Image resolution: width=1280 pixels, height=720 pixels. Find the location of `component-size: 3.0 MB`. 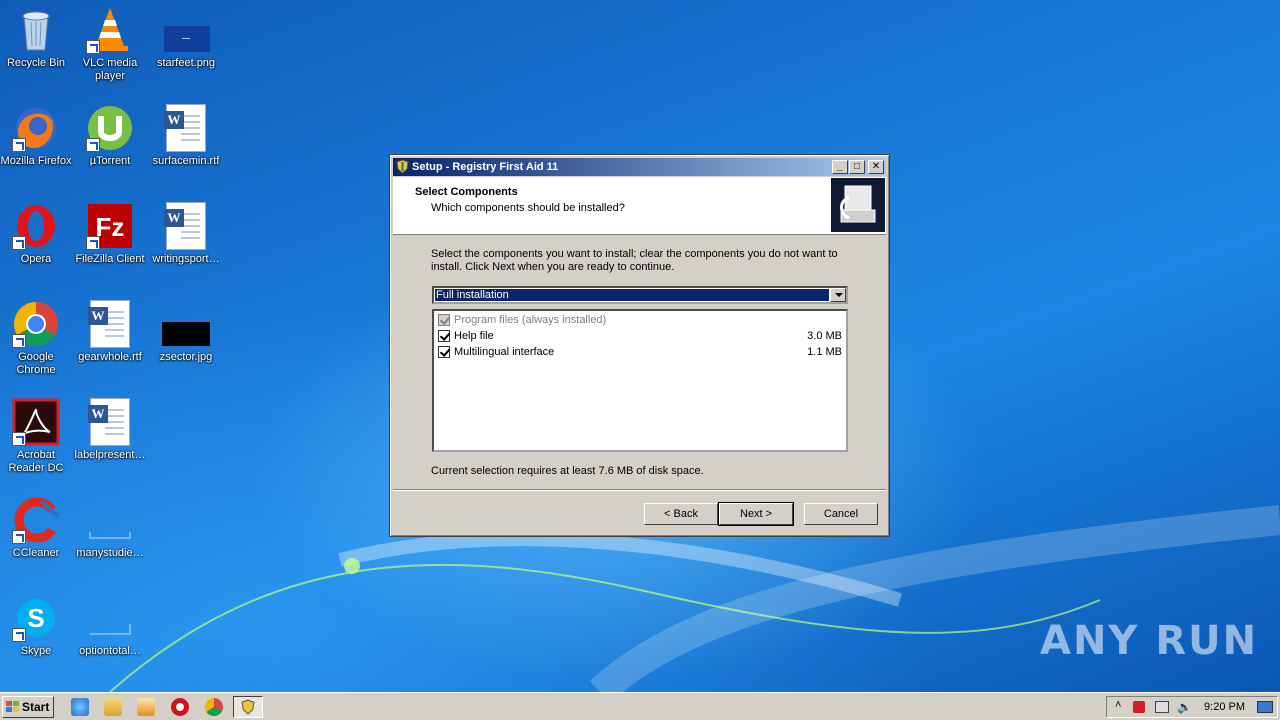

component-size: 3.0 MB is located at coordinates (824, 336).